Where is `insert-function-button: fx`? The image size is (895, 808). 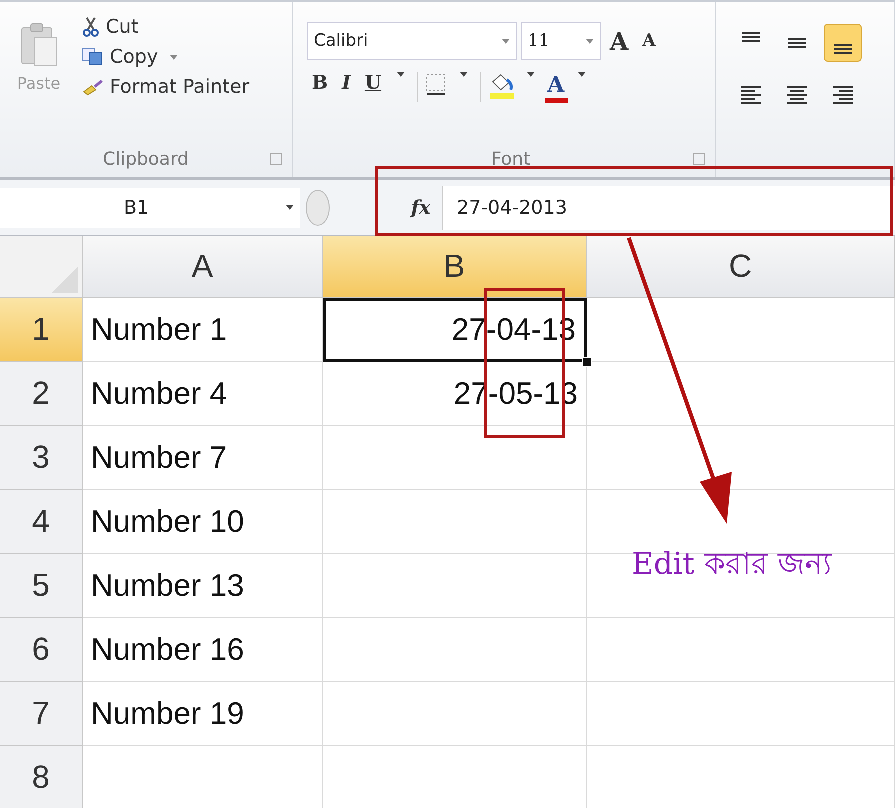 insert-function-button: fx is located at coordinates (421, 207).